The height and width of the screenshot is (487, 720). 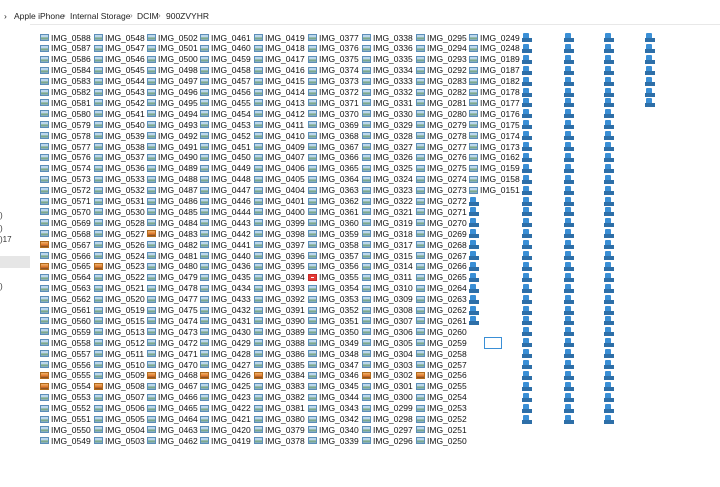 What do you see at coordinates (227, 440) in the screenshot?
I see `file-item: IMG_0419` at bounding box center [227, 440].